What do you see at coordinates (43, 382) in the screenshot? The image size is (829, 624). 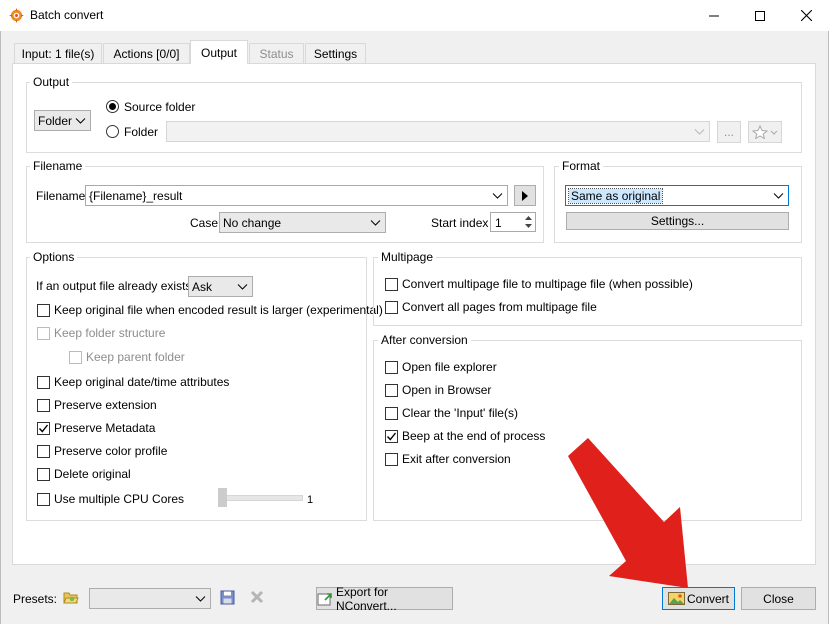 I see `keep-date-attributes-checkbox` at bounding box center [43, 382].